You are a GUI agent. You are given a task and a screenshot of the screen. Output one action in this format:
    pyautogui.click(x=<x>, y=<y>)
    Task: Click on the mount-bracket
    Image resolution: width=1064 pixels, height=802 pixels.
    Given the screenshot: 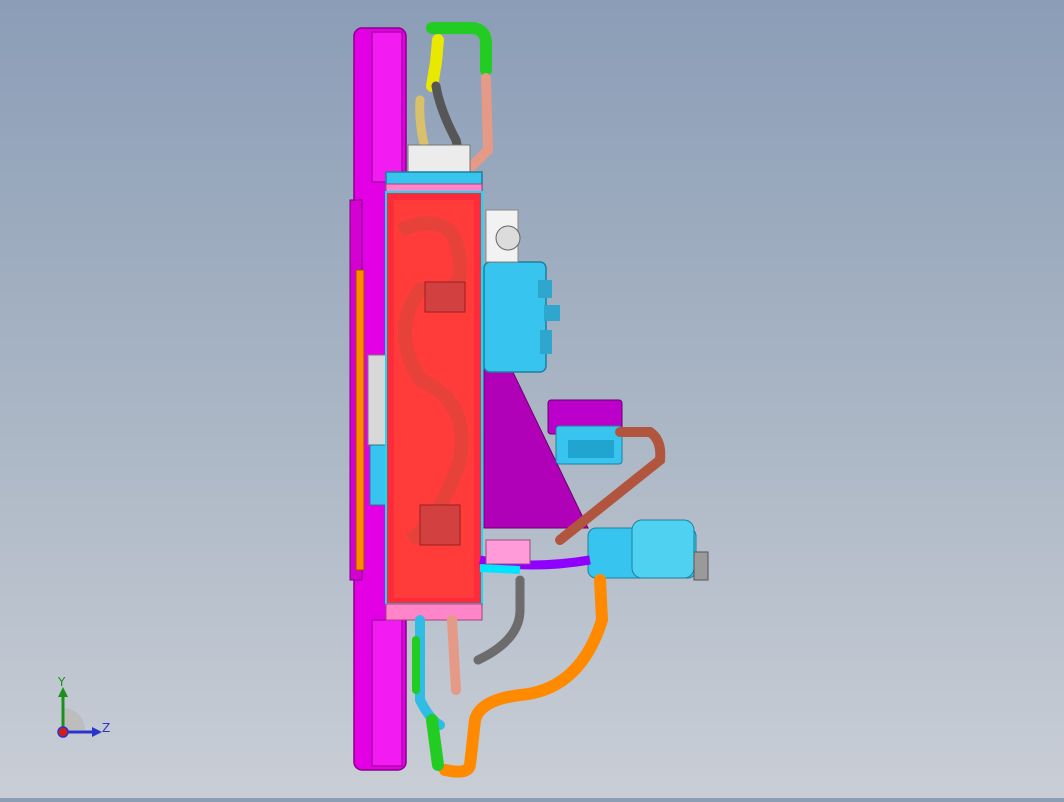 What is the action you would take?
    pyautogui.click(x=585, y=432)
    